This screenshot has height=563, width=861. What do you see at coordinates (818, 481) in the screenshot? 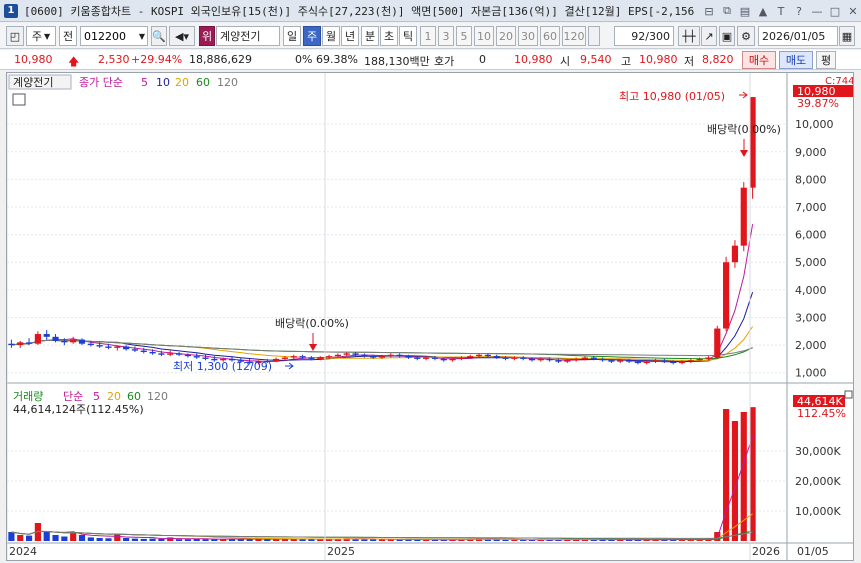
I see `volume-tick-label: 20,000K` at bounding box center [818, 481].